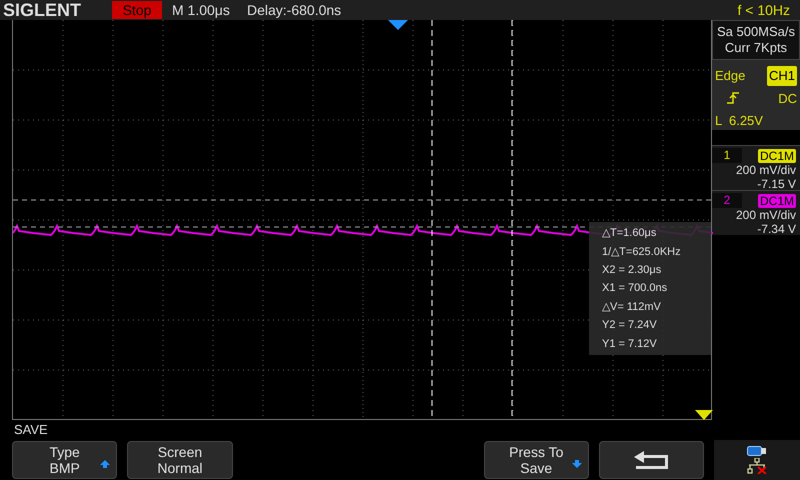 This screenshot has height=480, width=800. What do you see at coordinates (756, 48) in the screenshot?
I see `memory-depth-label: Curr 7Kpts` at bounding box center [756, 48].